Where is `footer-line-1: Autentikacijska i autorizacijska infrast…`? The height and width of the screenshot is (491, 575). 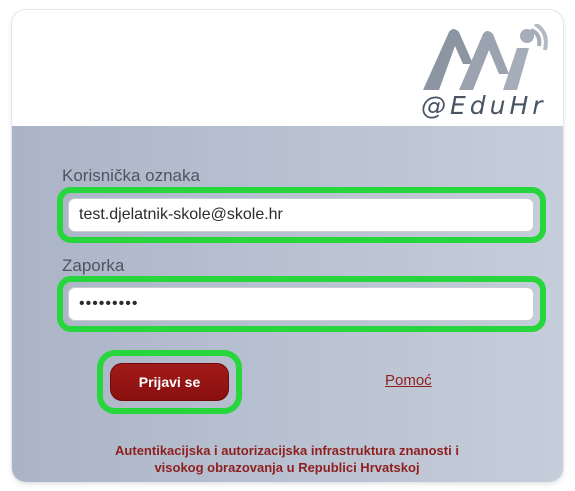
footer-line-1: Autentikacijska i autorizacijska infrast… is located at coordinates (287, 450).